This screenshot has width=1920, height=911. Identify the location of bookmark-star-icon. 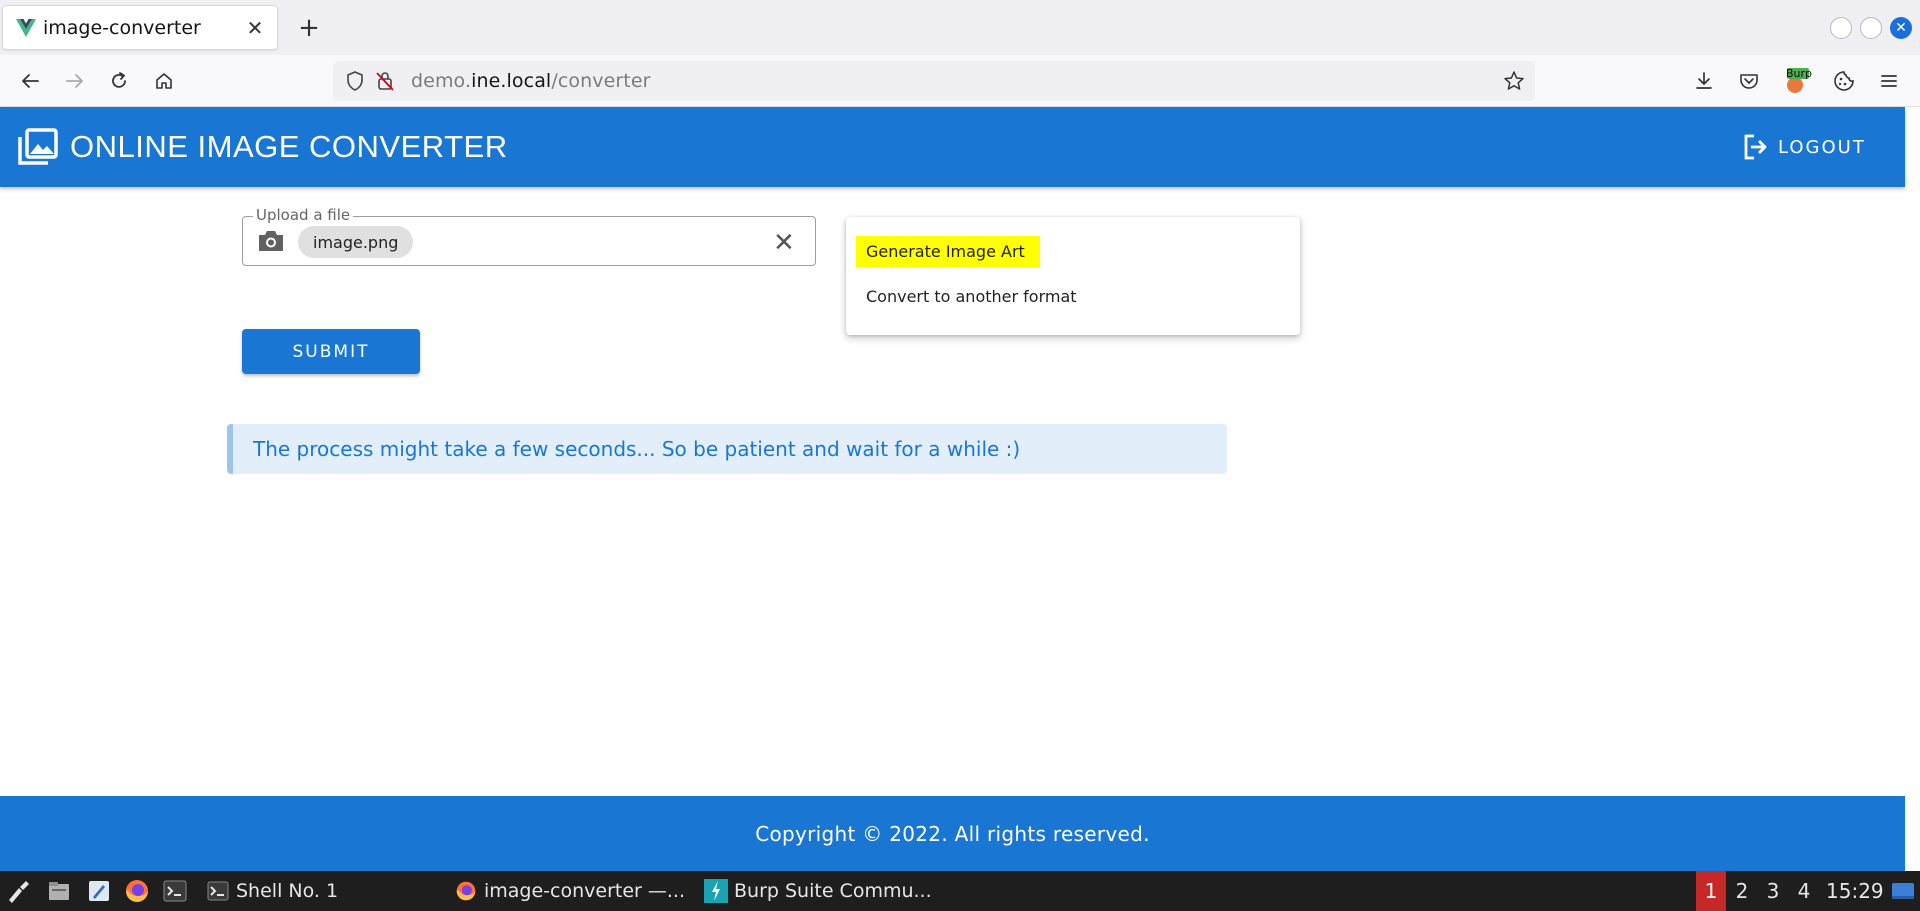
(1514, 83).